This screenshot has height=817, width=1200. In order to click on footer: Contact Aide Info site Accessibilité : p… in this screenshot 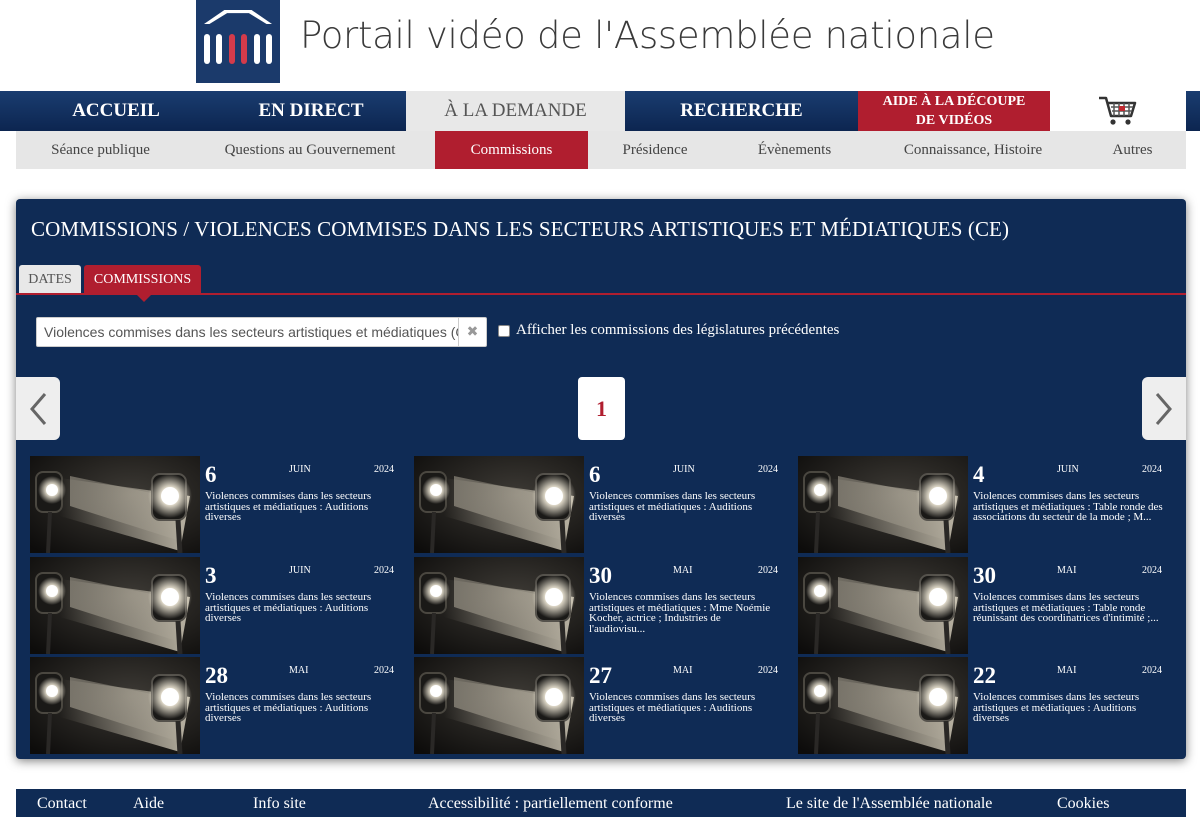, I will do `click(601, 803)`.